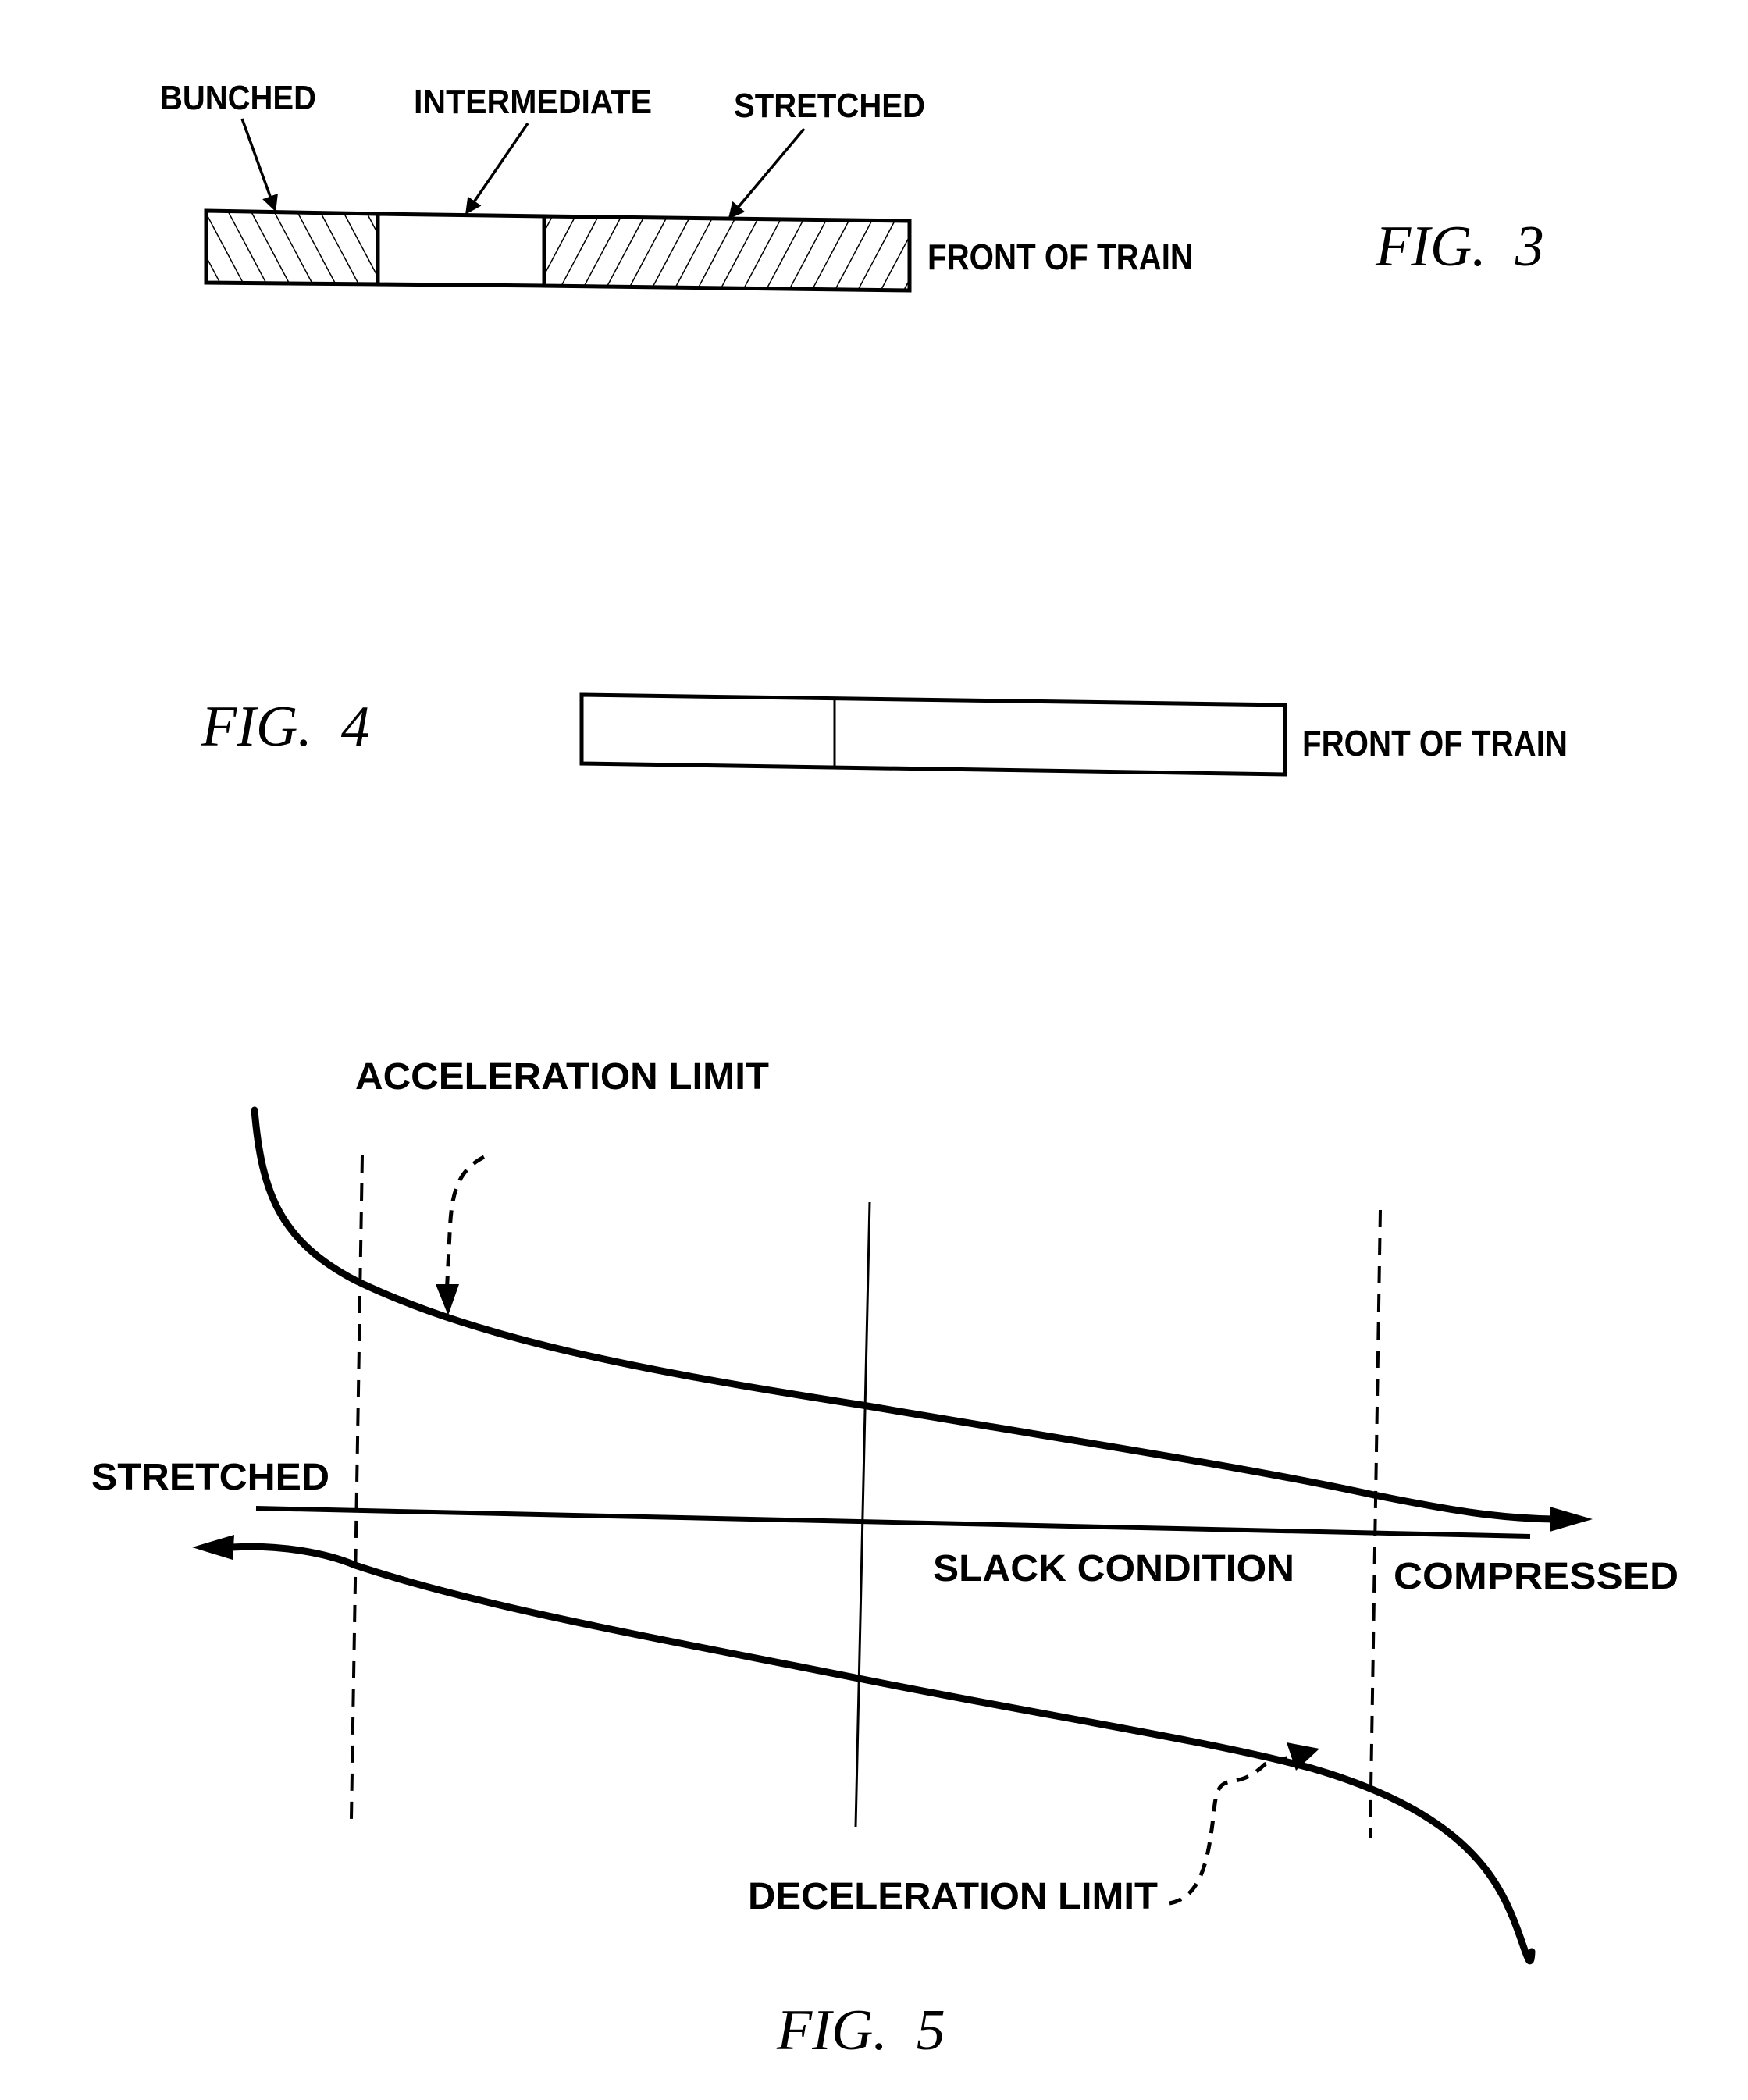  I want to click on bunched-leader-arrow, so click(259, 165).